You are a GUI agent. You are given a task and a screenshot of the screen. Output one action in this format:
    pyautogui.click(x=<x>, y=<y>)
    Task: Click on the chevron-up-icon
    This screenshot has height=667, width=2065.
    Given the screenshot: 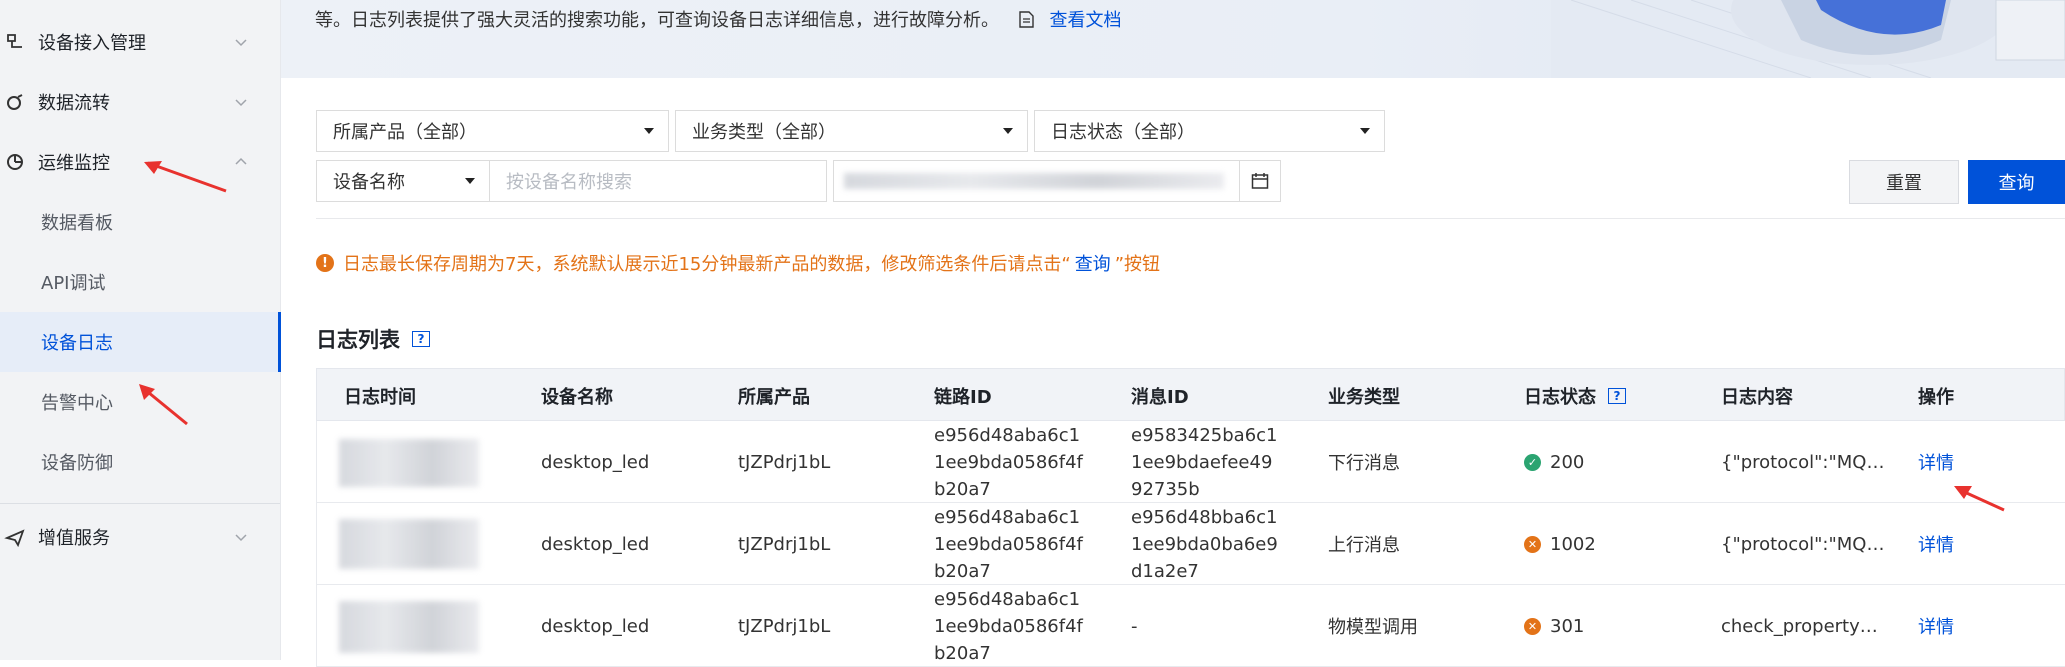 What is the action you would take?
    pyautogui.click(x=241, y=161)
    